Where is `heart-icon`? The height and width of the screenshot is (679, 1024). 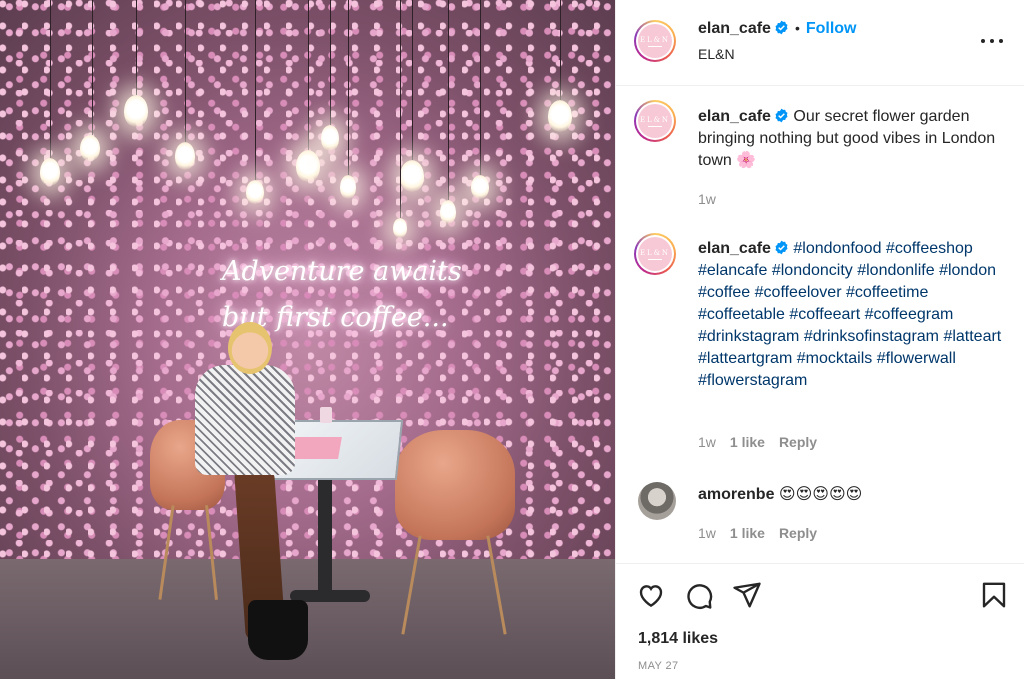 heart-icon is located at coordinates (651, 595).